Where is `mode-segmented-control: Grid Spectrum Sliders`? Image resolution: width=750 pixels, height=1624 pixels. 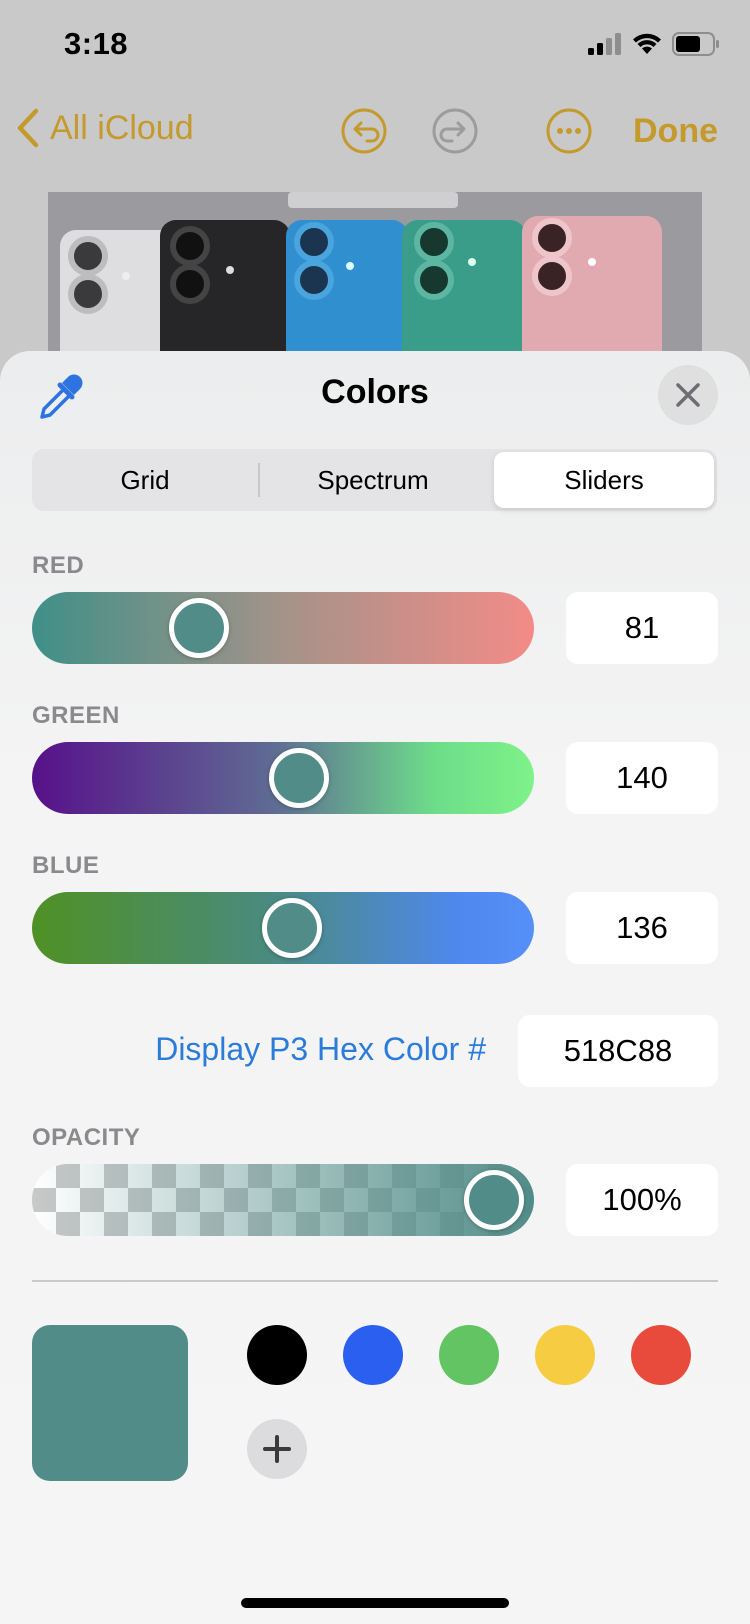 mode-segmented-control: Grid Spectrum Sliders is located at coordinates (374, 480).